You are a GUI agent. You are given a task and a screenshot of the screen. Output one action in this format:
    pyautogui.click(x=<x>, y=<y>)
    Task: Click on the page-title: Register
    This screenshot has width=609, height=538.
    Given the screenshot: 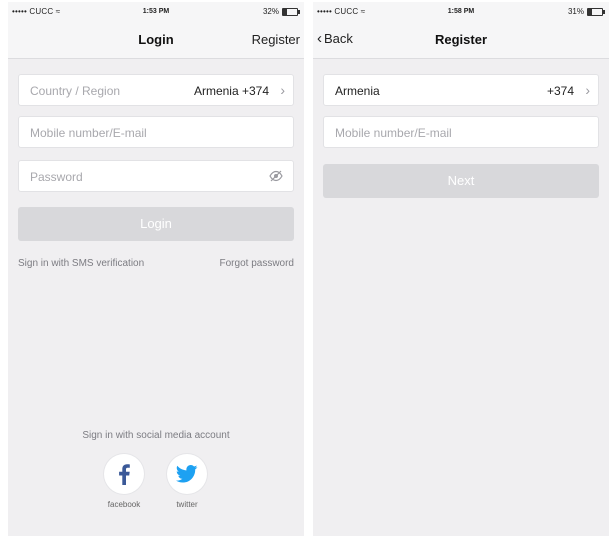 What is the action you would take?
    pyautogui.click(x=461, y=39)
    